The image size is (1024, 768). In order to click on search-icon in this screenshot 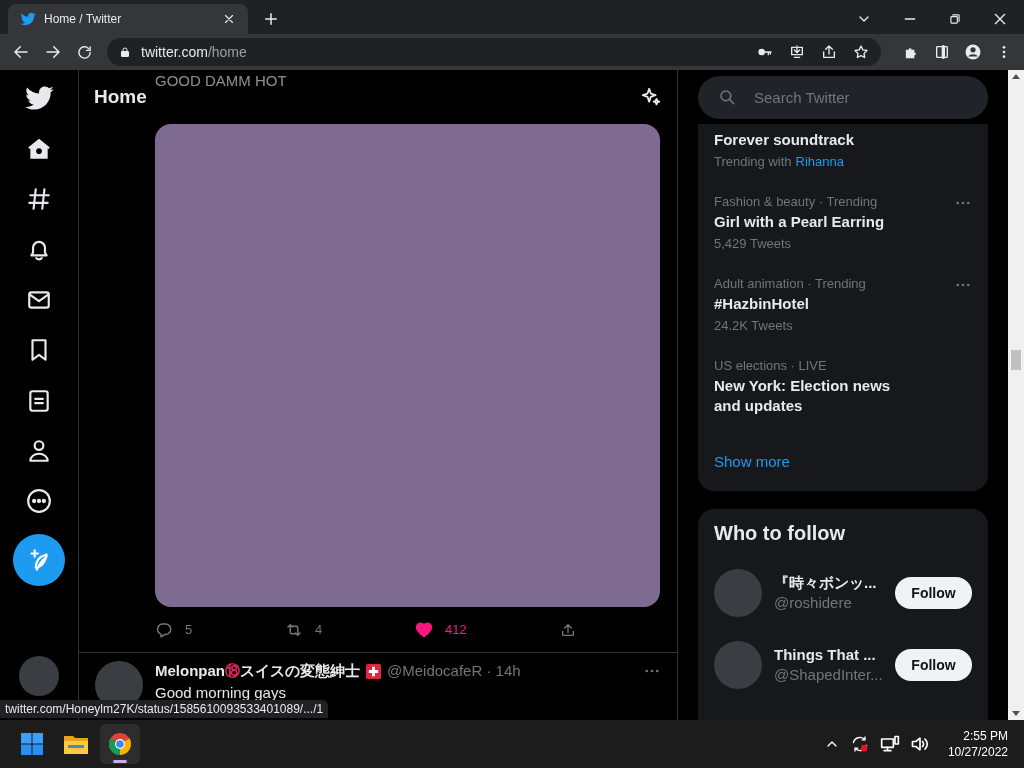, I will do `click(727, 97)`.